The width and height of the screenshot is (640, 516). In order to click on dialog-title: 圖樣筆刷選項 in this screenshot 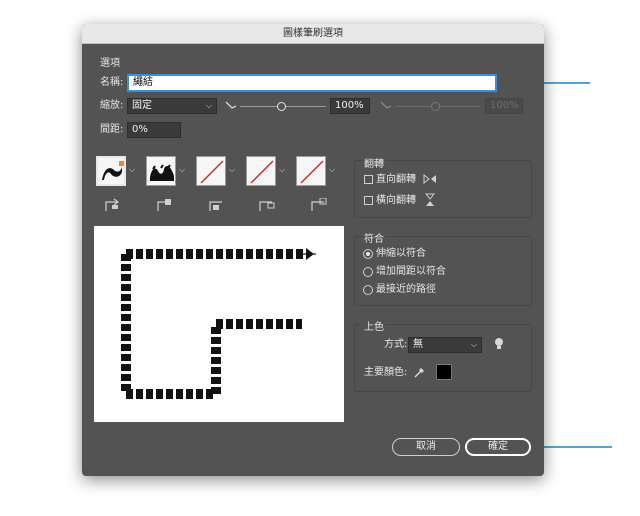, I will do `click(313, 34)`.